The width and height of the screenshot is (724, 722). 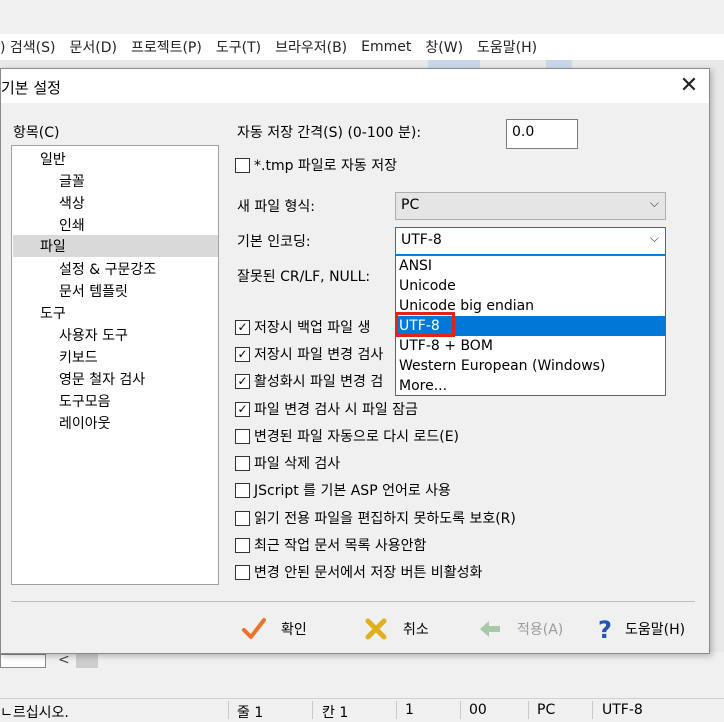 I want to click on protect-readonly-label: 읽기 전용 파일을 편집하지 못하도록 보호(R), so click(x=385, y=519).